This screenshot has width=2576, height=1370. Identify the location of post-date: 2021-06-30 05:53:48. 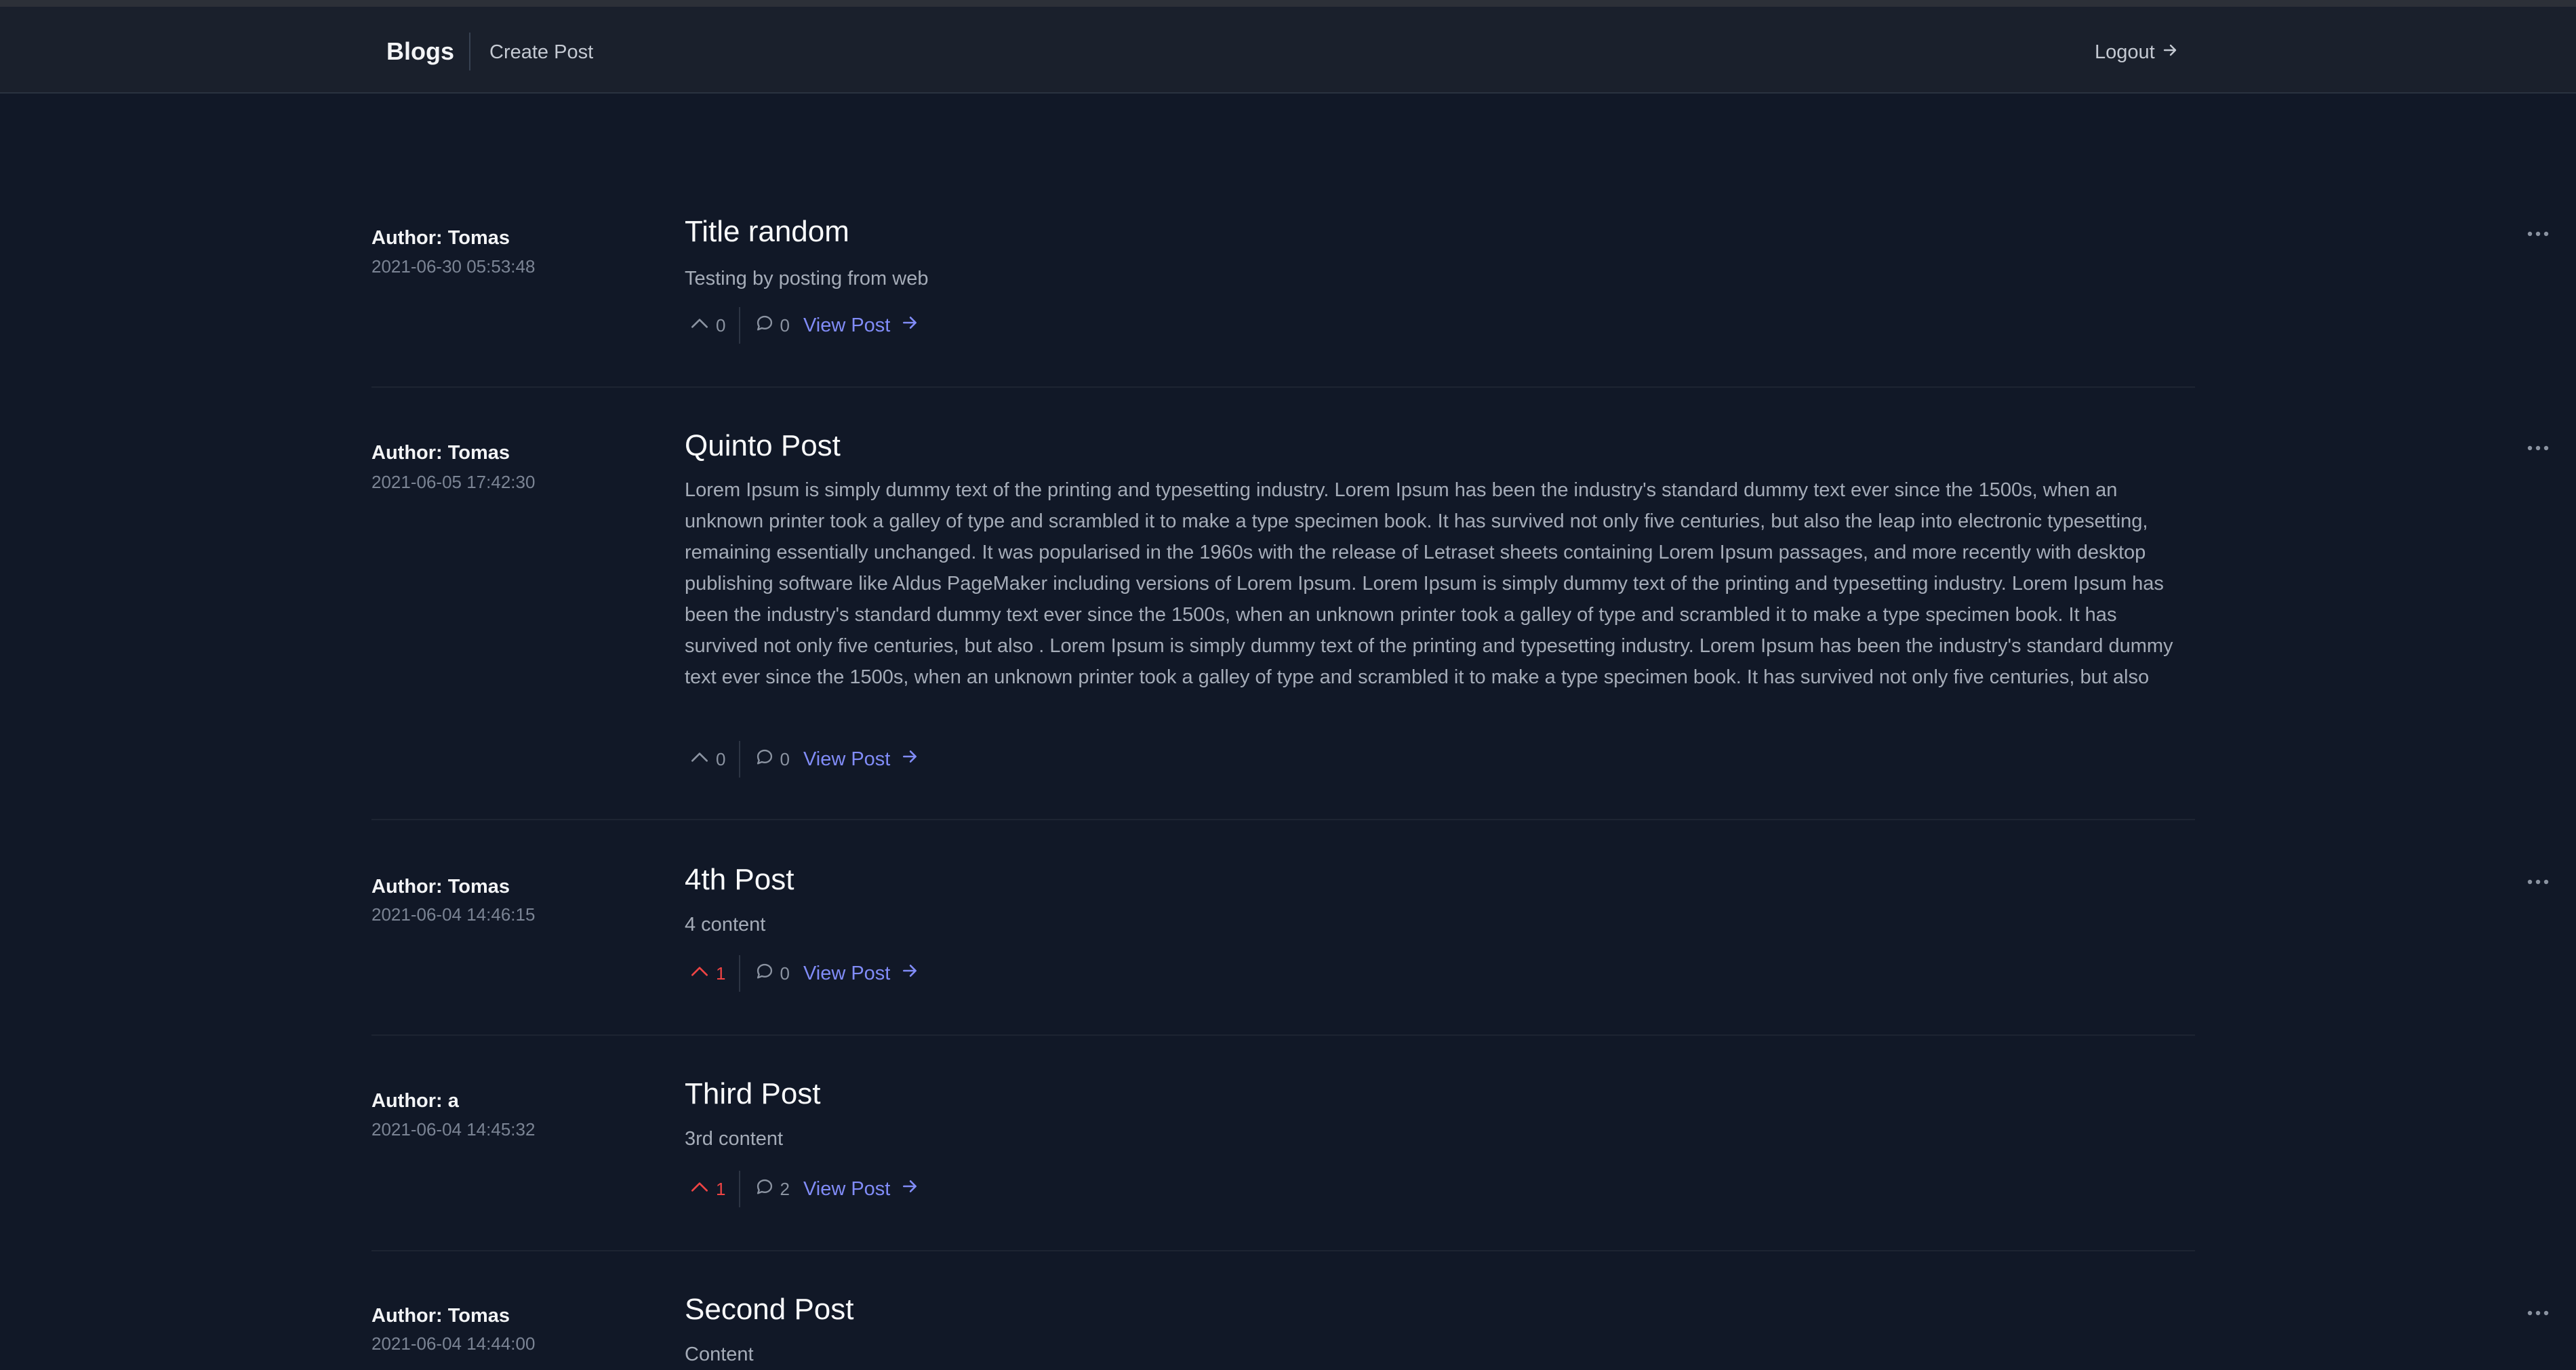
(453, 266).